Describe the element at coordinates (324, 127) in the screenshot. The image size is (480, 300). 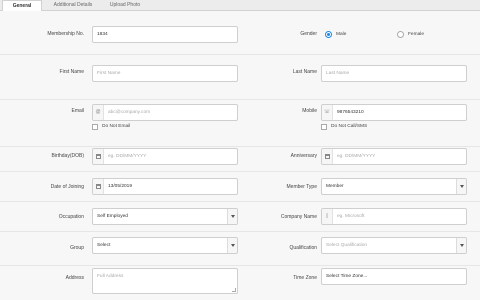
I see `do-not-call-checkbox` at that location.